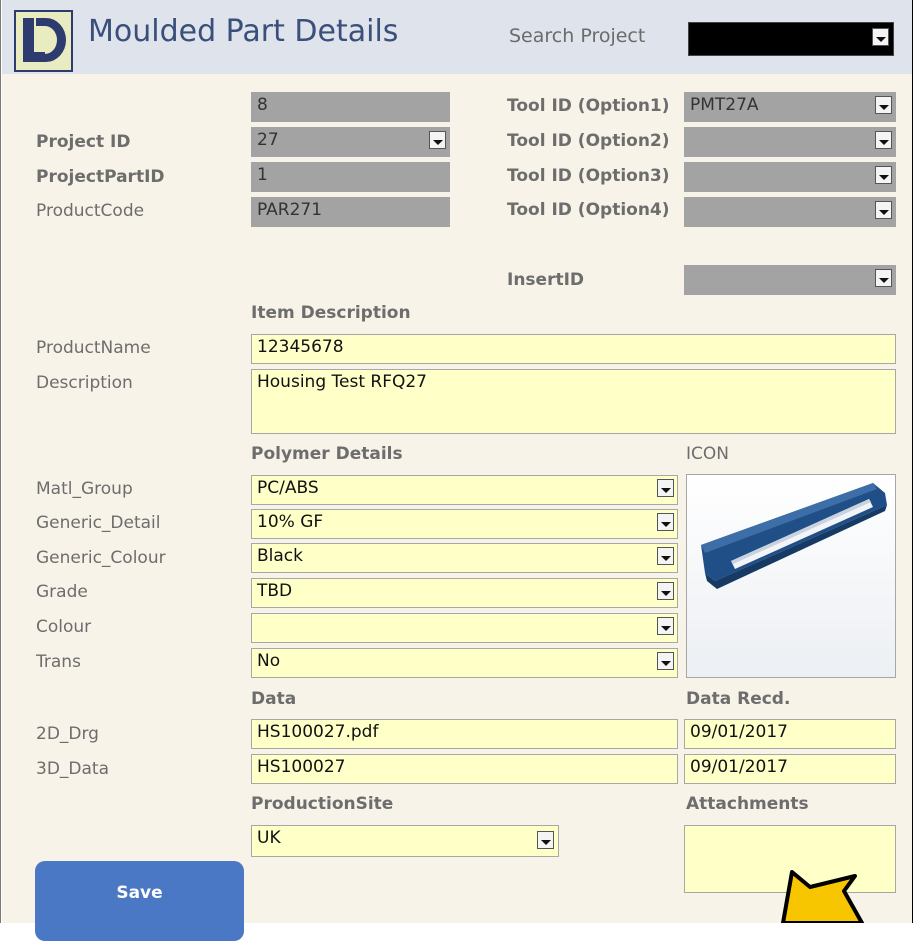 This screenshot has width=915, height=941. I want to click on trans-label: Trans, so click(58, 662).